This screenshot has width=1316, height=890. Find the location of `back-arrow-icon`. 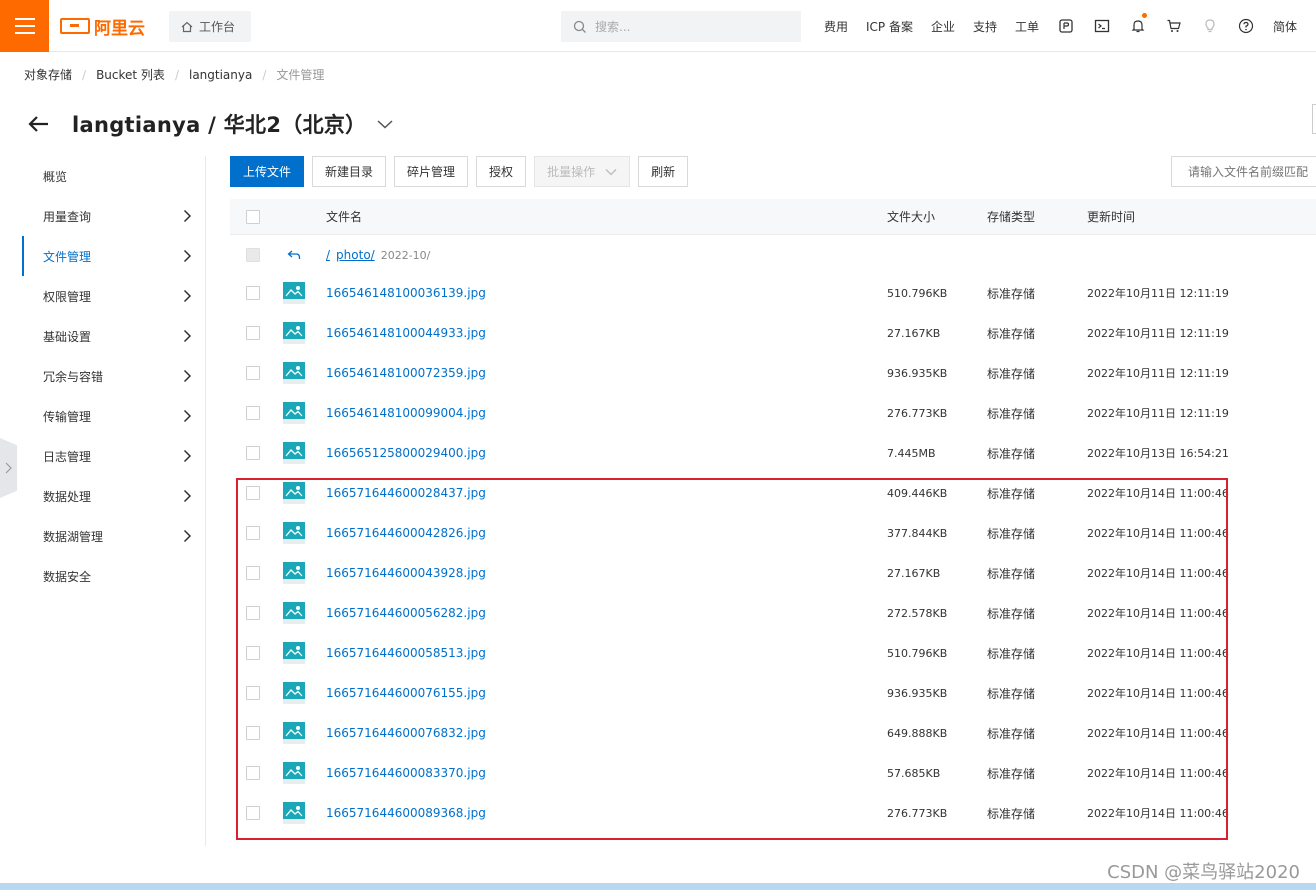

back-arrow-icon is located at coordinates (39, 124).